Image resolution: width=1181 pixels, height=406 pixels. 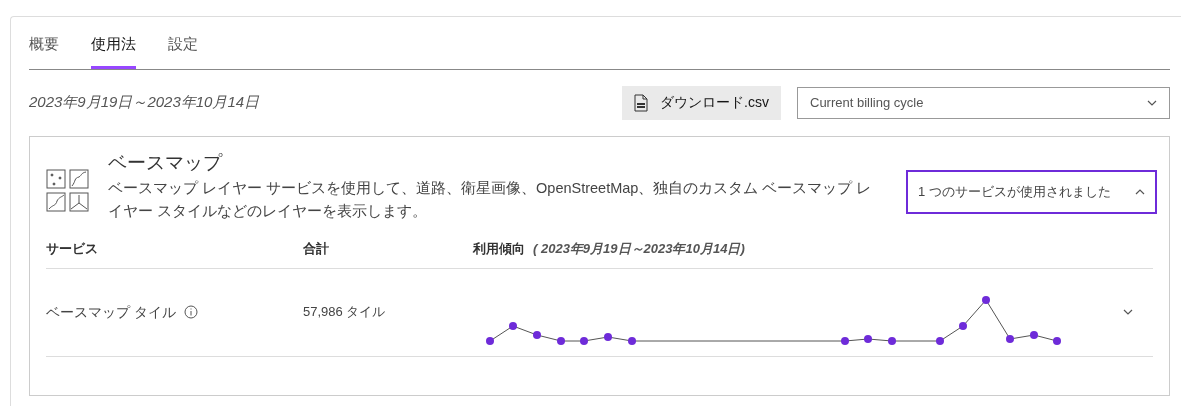 What do you see at coordinates (69, 190) in the screenshot?
I see `basemap-icon` at bounding box center [69, 190].